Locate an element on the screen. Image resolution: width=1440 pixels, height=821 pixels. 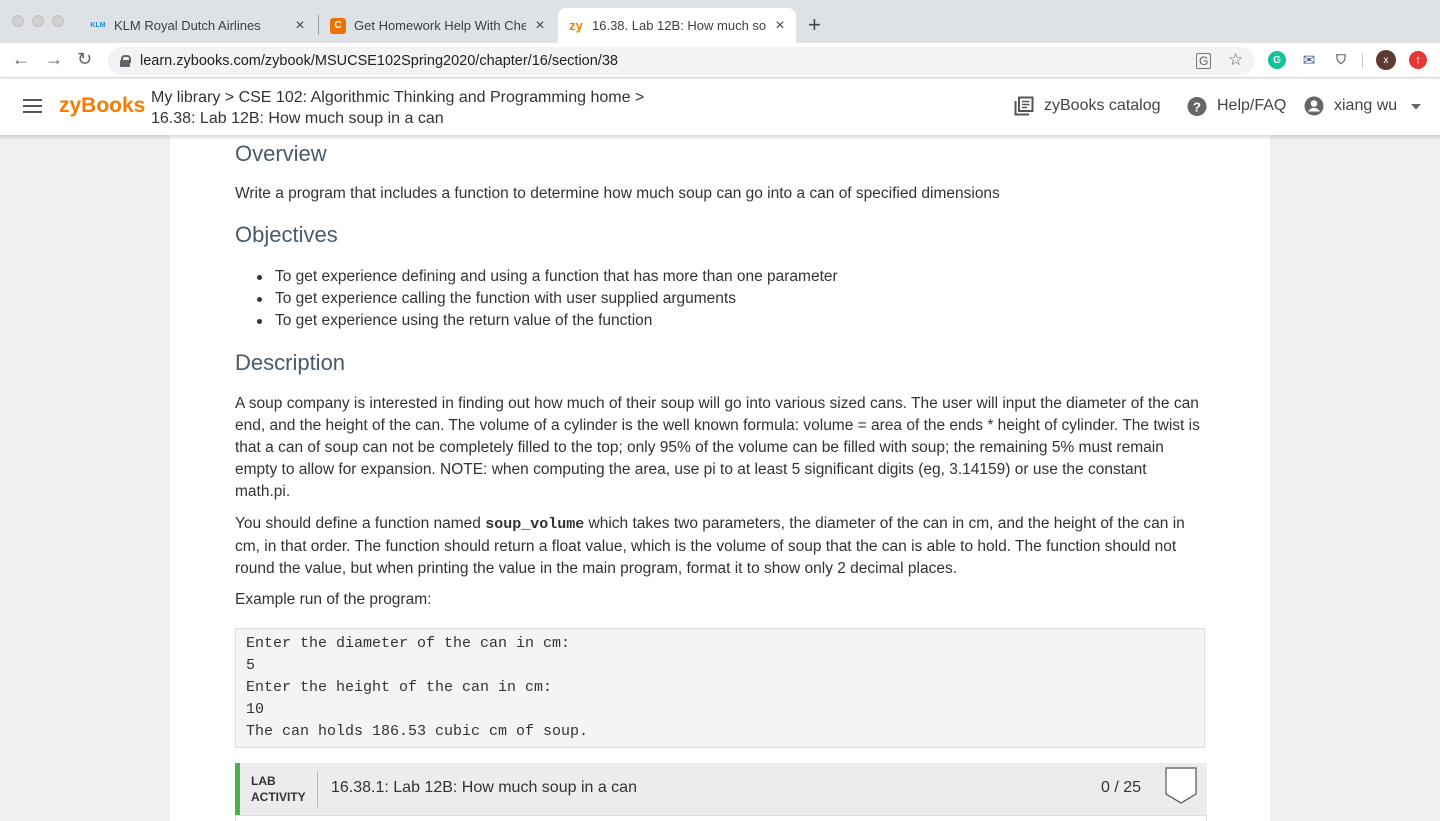
lab-activity-tag: LAB ACTIVITY is located at coordinates (278, 789).